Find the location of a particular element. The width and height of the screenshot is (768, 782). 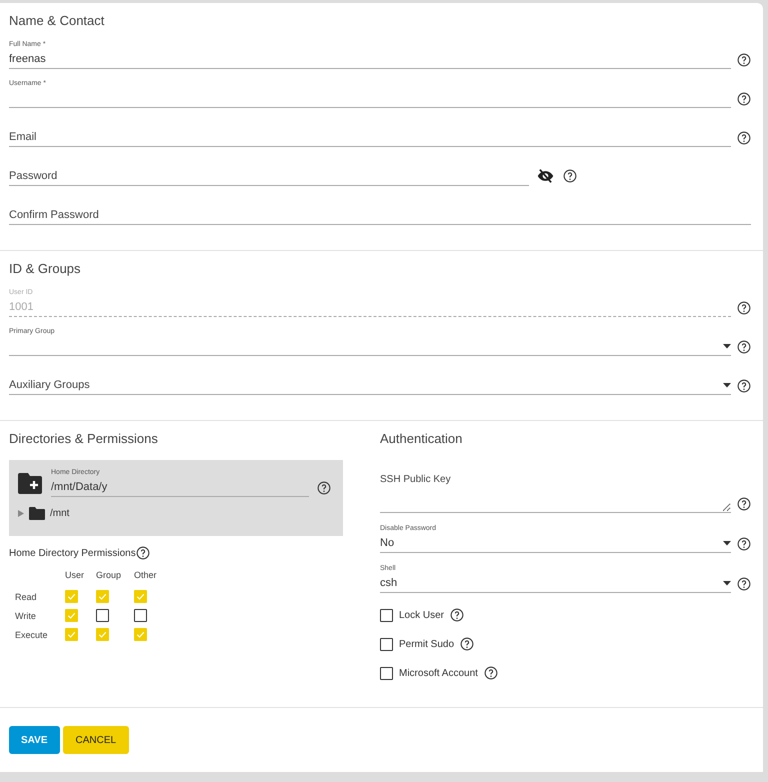

row-label: Read is located at coordinates (26, 597).